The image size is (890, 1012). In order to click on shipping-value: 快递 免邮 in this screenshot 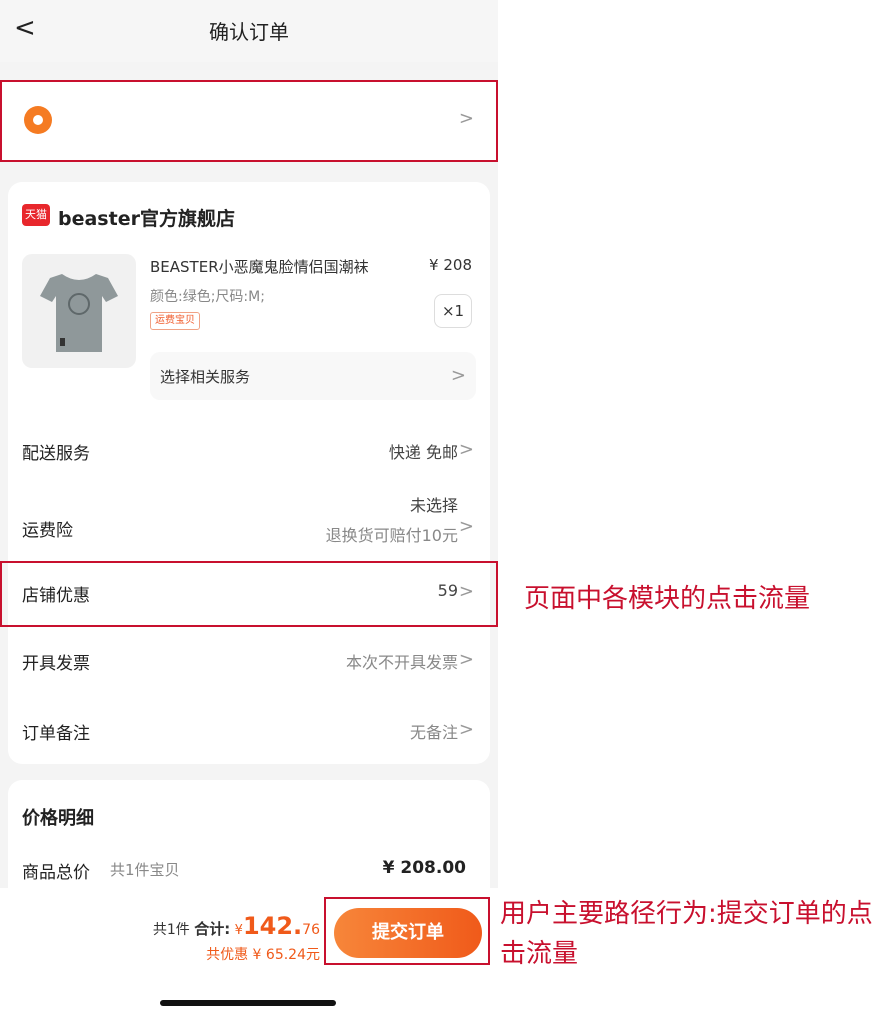, I will do `click(423, 452)`.